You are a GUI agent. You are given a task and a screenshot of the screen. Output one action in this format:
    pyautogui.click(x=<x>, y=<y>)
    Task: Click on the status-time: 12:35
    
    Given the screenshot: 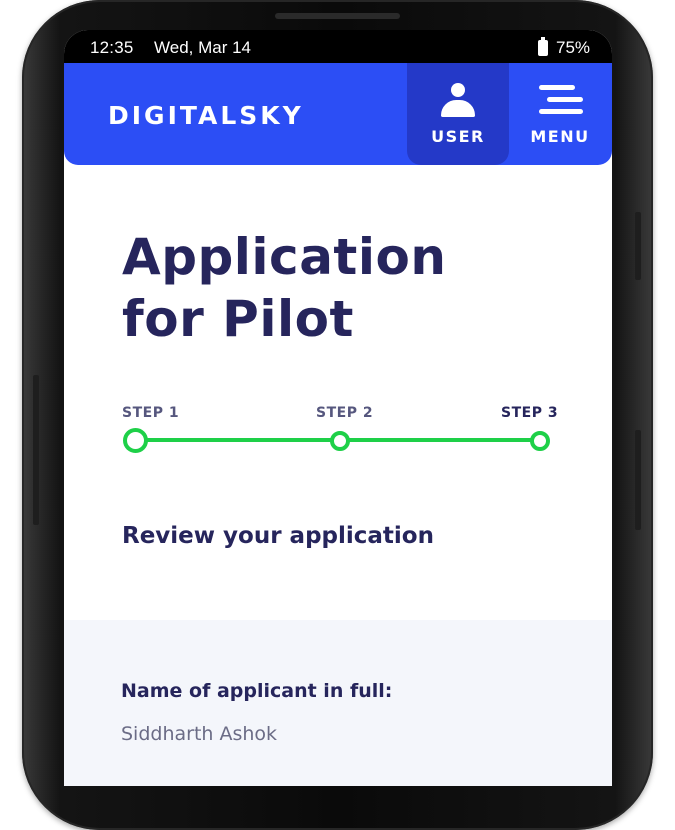 What is the action you would take?
    pyautogui.click(x=112, y=47)
    